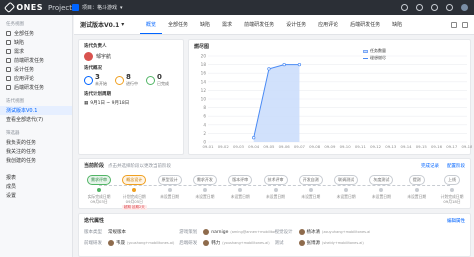 The height and width of the screenshot is (257, 474). What do you see at coordinates (407, 146) in the screenshot?
I see `x-tick-label: 09-14` at bounding box center [407, 146].